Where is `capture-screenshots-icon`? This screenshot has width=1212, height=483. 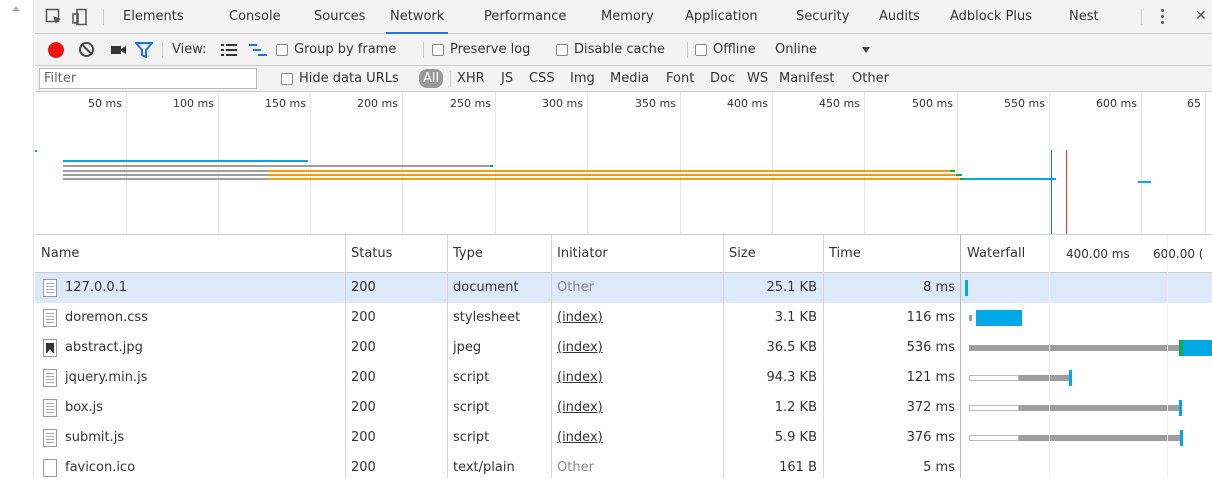 capture-screenshots-icon is located at coordinates (119, 50).